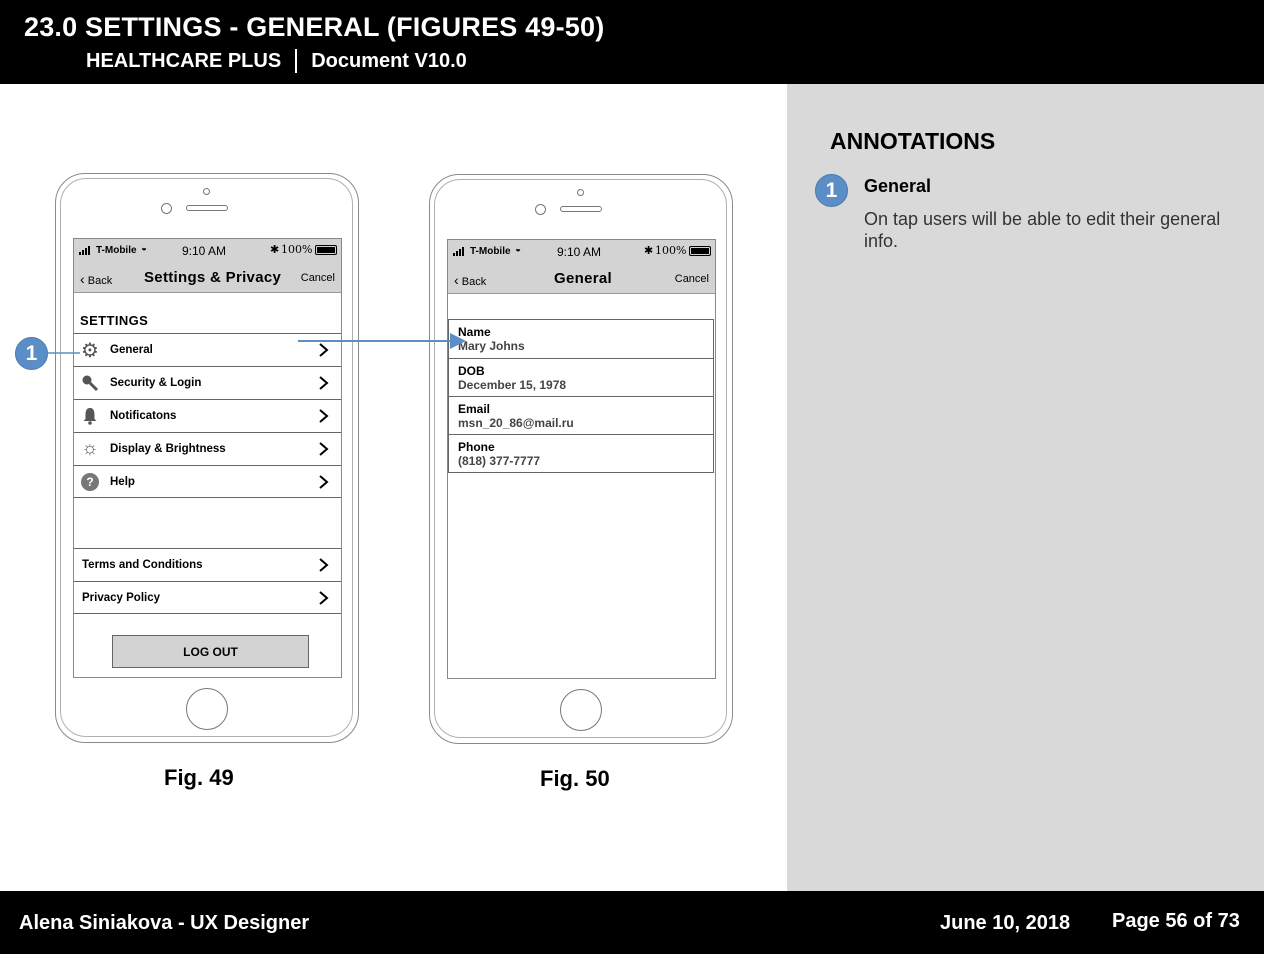 The width and height of the screenshot is (1264, 954). I want to click on sun-icon: ☼, so click(90, 448).